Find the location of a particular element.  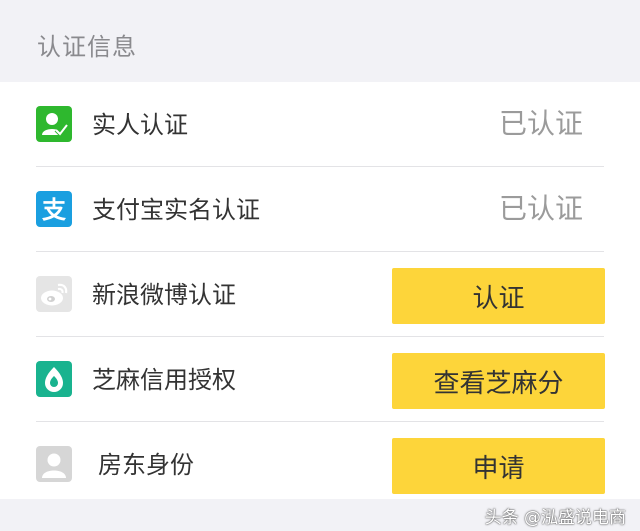

row-label: 实人认证 is located at coordinates (140, 125).